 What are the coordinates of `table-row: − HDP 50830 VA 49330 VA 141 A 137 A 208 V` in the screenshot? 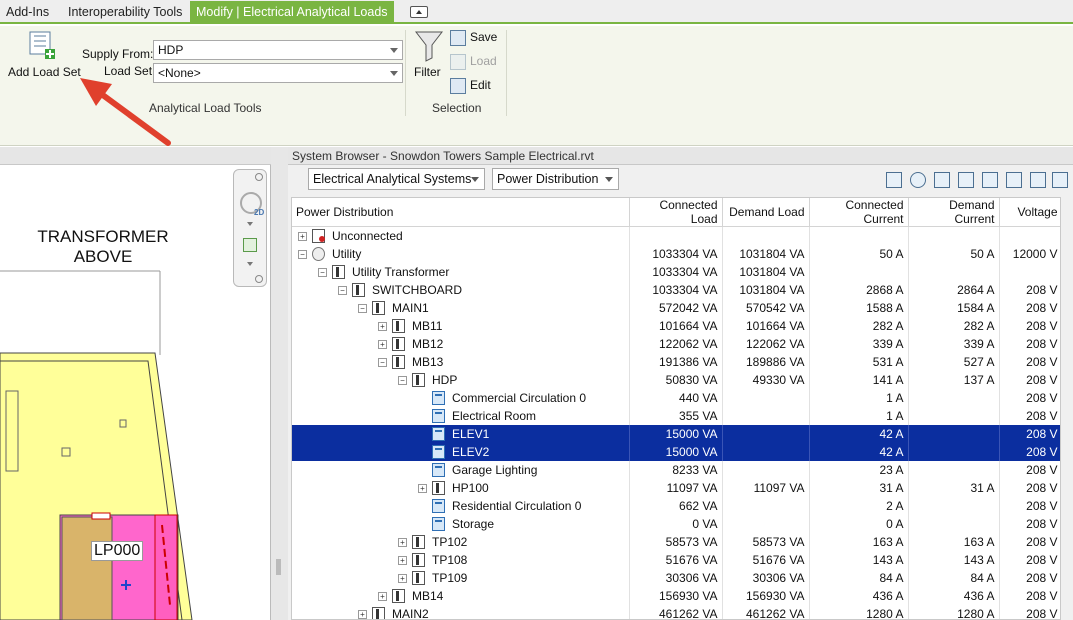 It's located at (676, 380).